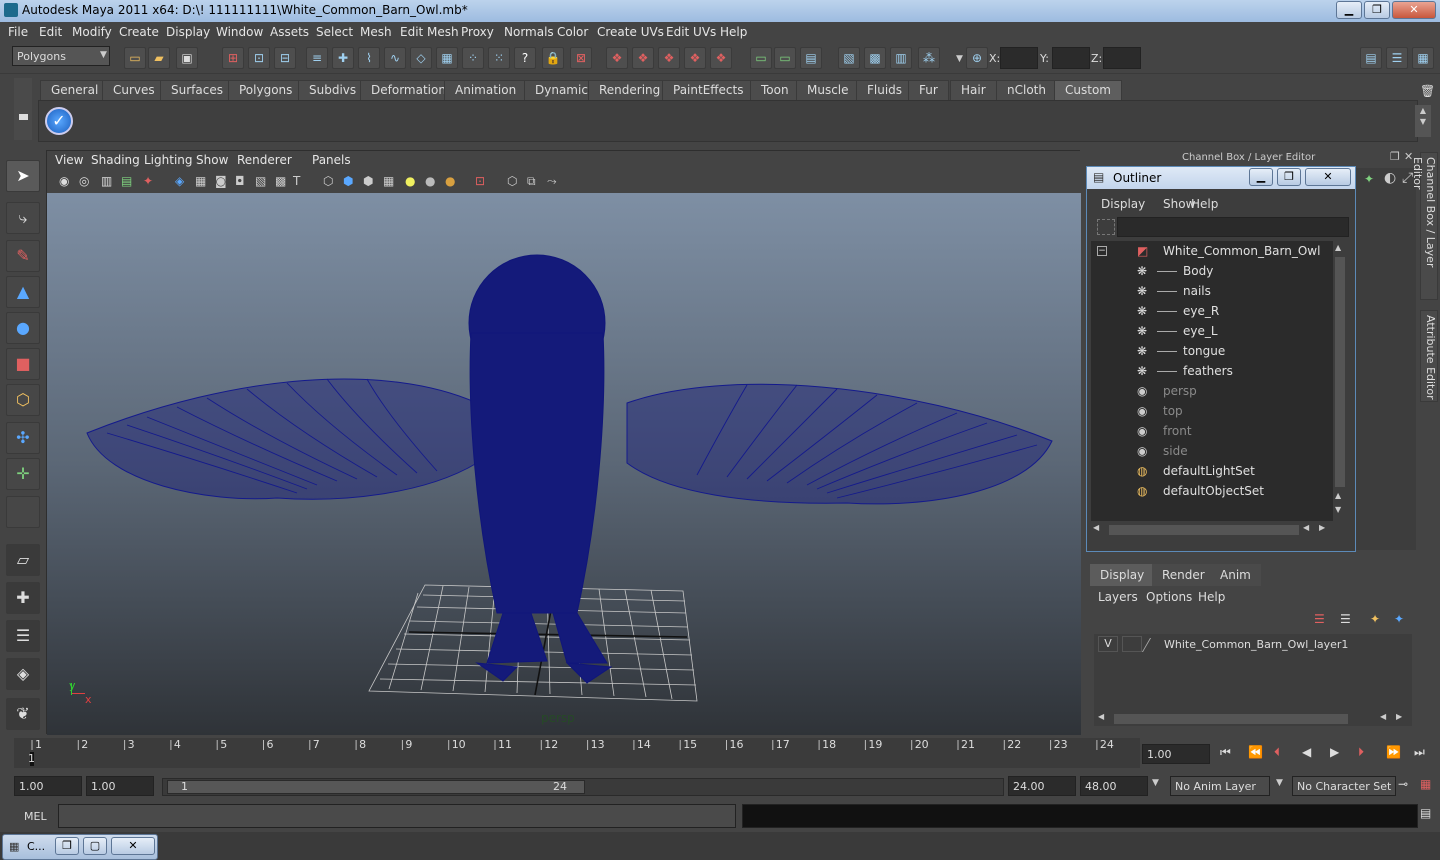  I want to click on end-time-field: 48.00, so click(1114, 786).